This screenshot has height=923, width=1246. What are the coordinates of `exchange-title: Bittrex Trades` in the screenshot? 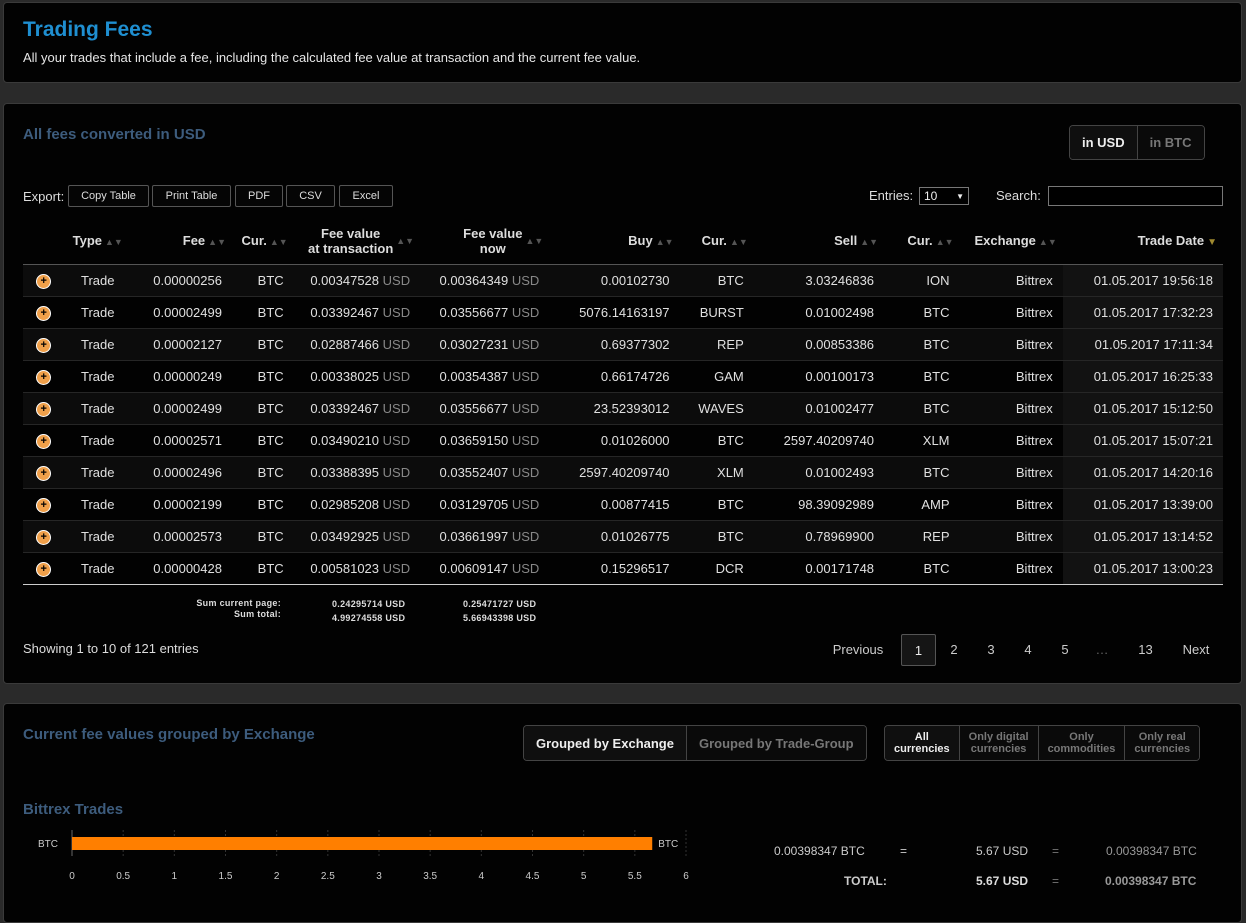 It's located at (73, 809).